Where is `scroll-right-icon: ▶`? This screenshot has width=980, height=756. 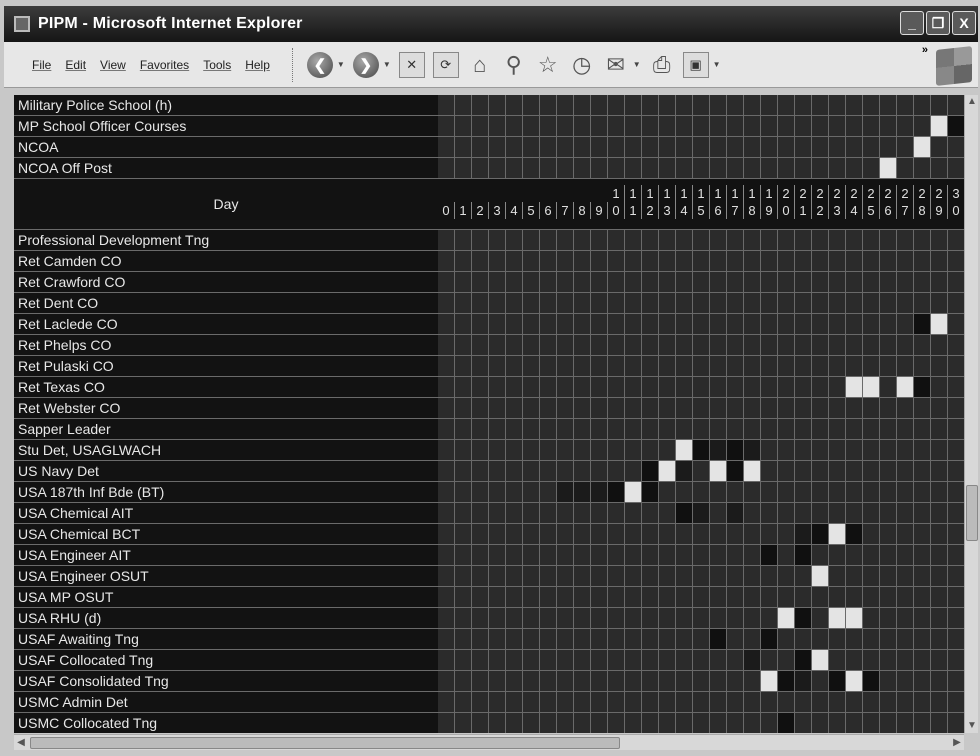
scroll-right-icon: ▶ is located at coordinates (957, 743).